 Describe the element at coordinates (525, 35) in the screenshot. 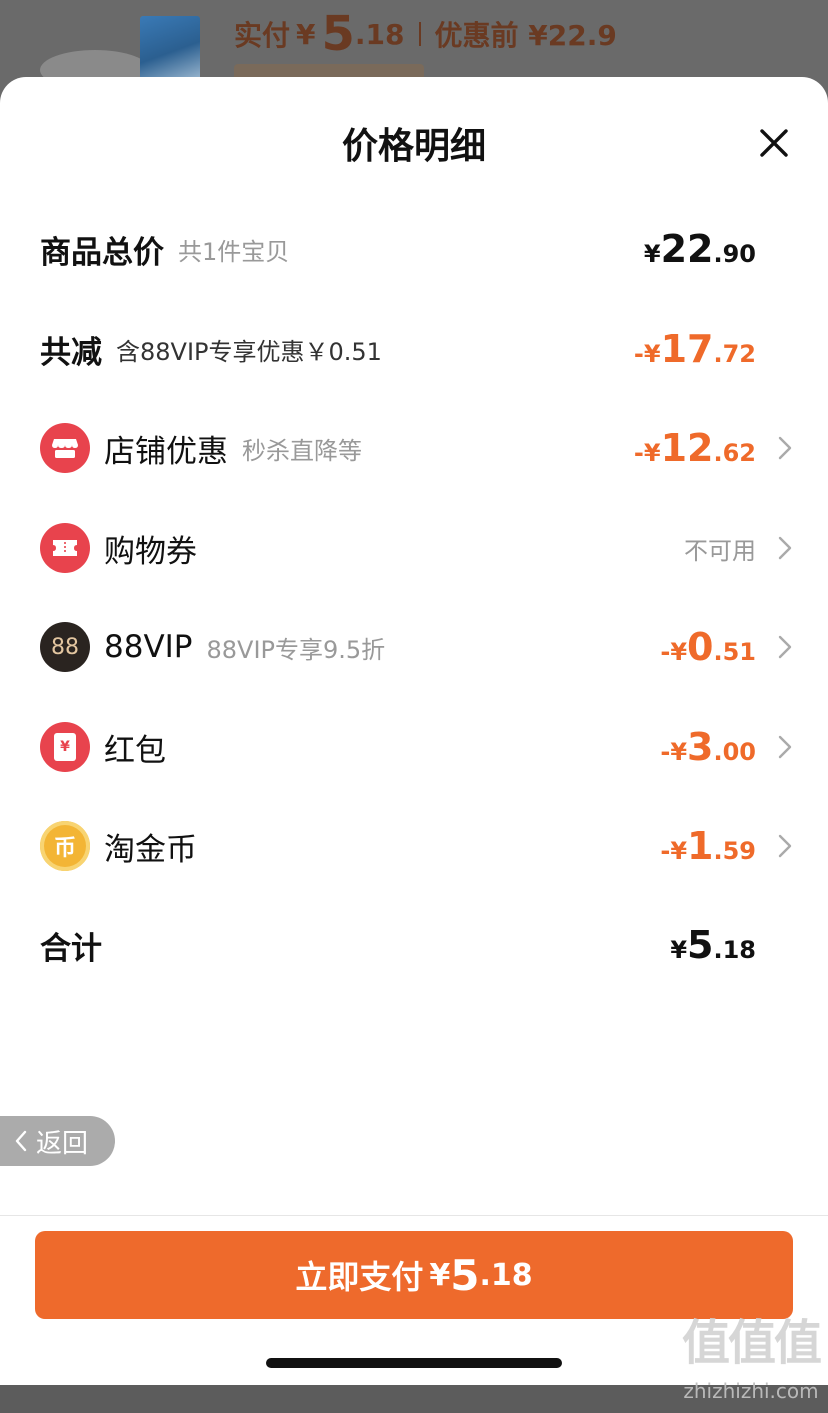

I see `pre-discount-price: 优惠前 ¥22.9` at that location.